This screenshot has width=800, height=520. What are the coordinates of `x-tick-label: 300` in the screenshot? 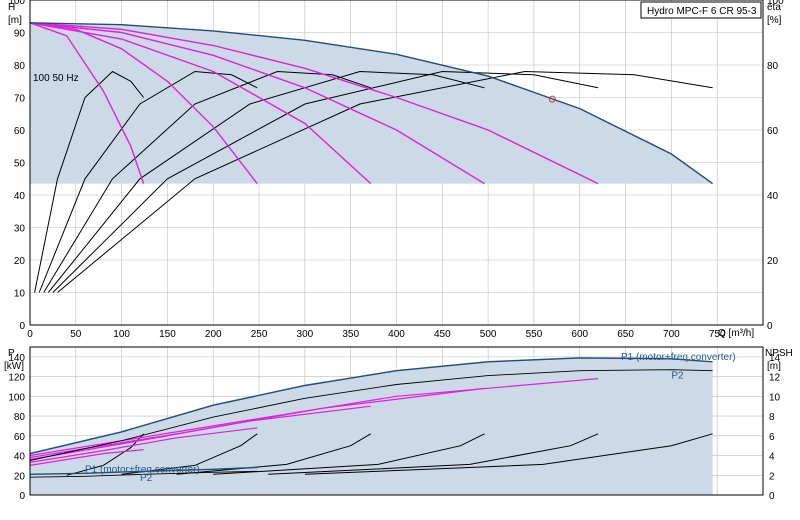 It's located at (305, 334).